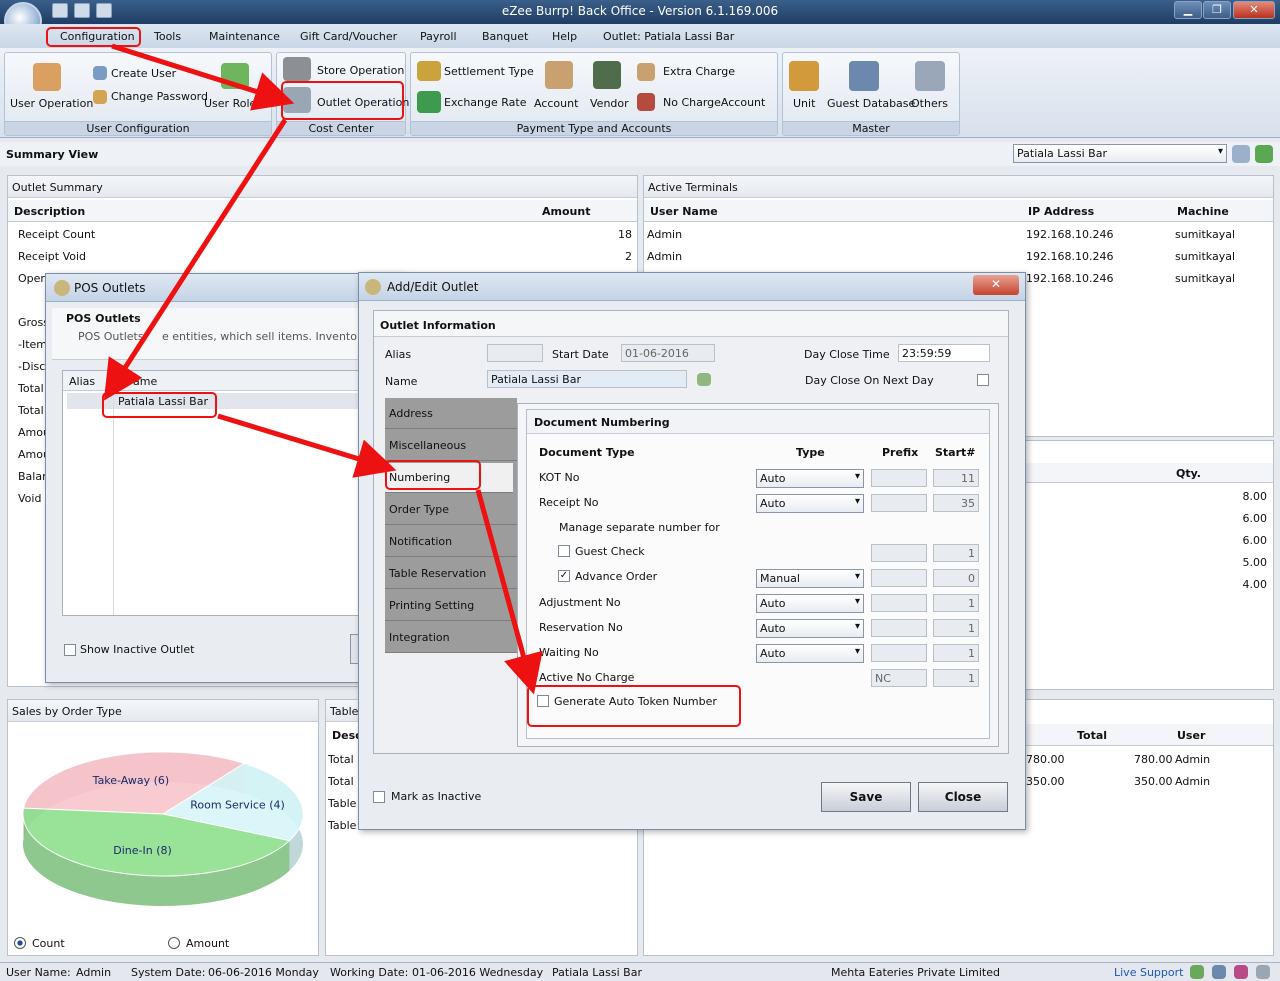  I want to click on status-working-date: 01-06-2016 Wednesday, so click(478, 972).